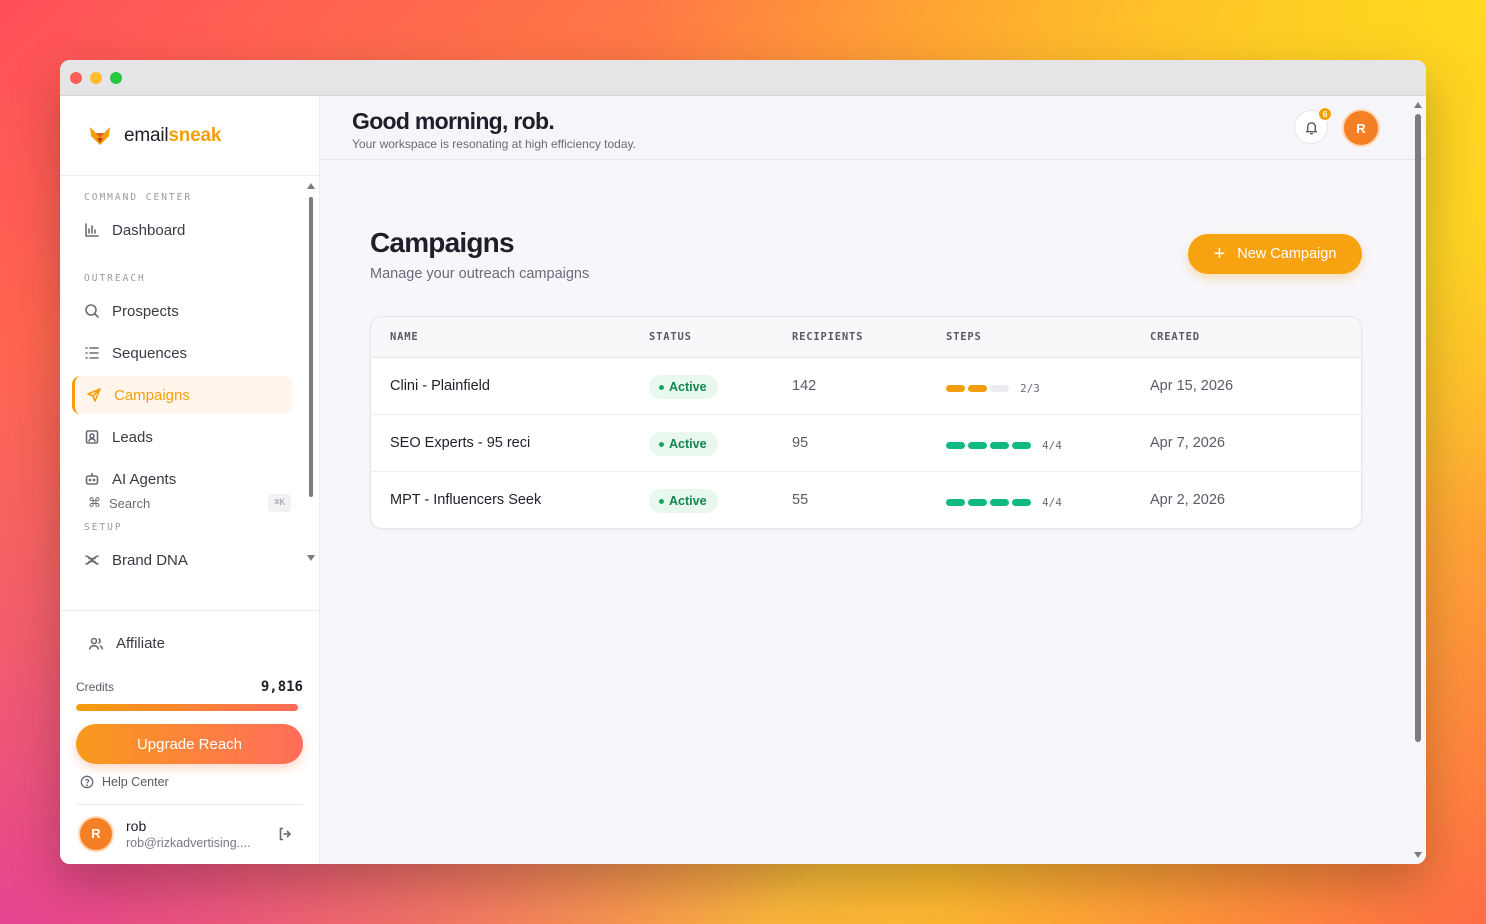 The width and height of the screenshot is (1486, 924). What do you see at coordinates (189, 503) in the screenshot?
I see `sidebar-search: ⌘ Search ⌘K` at bounding box center [189, 503].